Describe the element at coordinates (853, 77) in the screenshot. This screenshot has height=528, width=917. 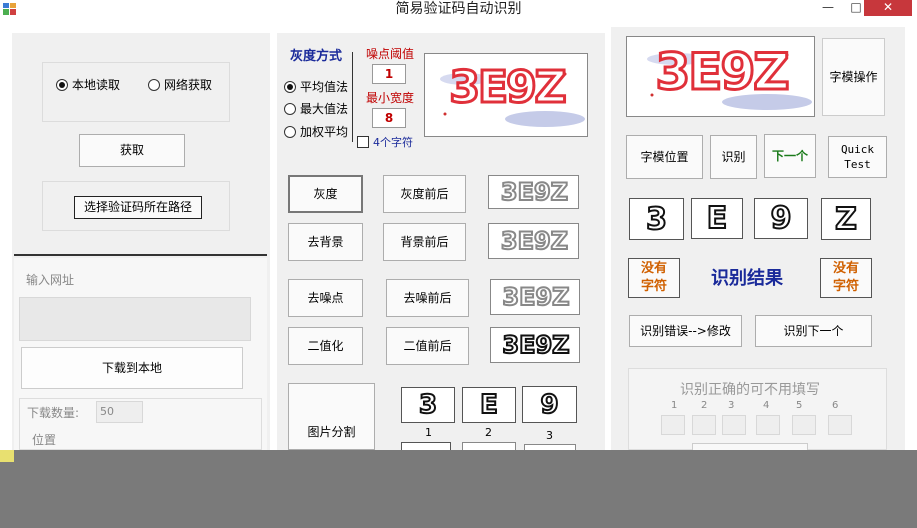
I see `font-lib-button: 字模操作` at that location.